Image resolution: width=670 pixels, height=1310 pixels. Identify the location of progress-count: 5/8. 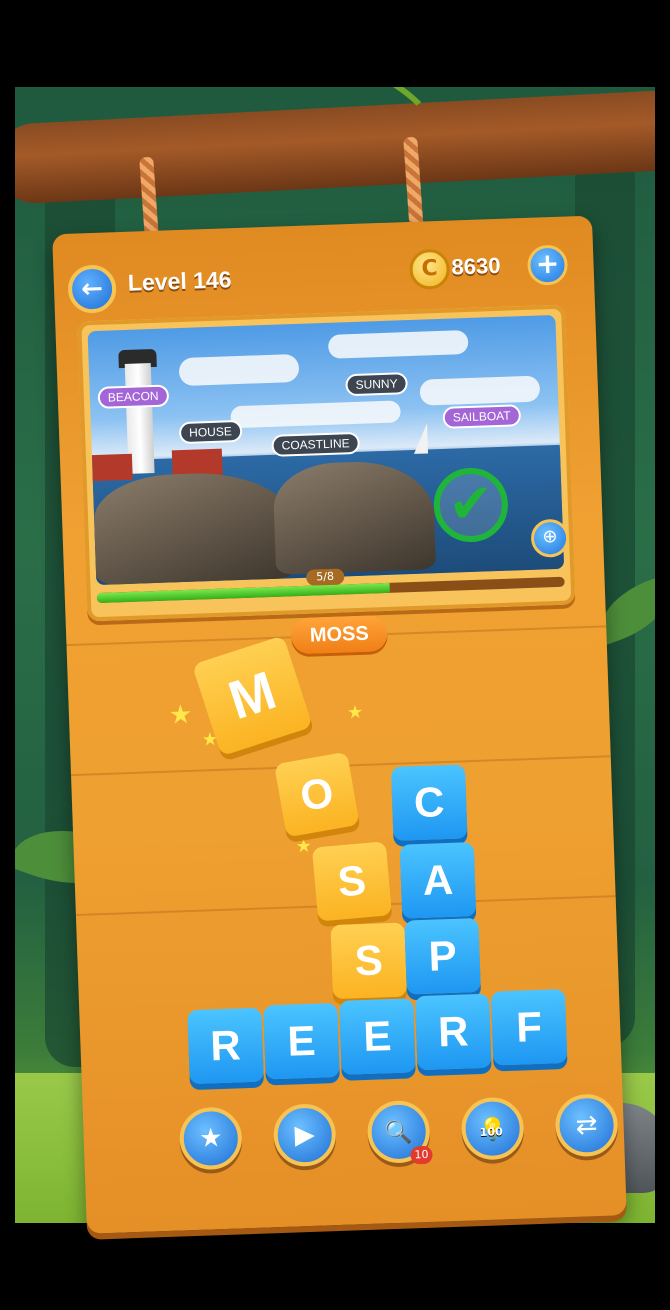
(325, 577).